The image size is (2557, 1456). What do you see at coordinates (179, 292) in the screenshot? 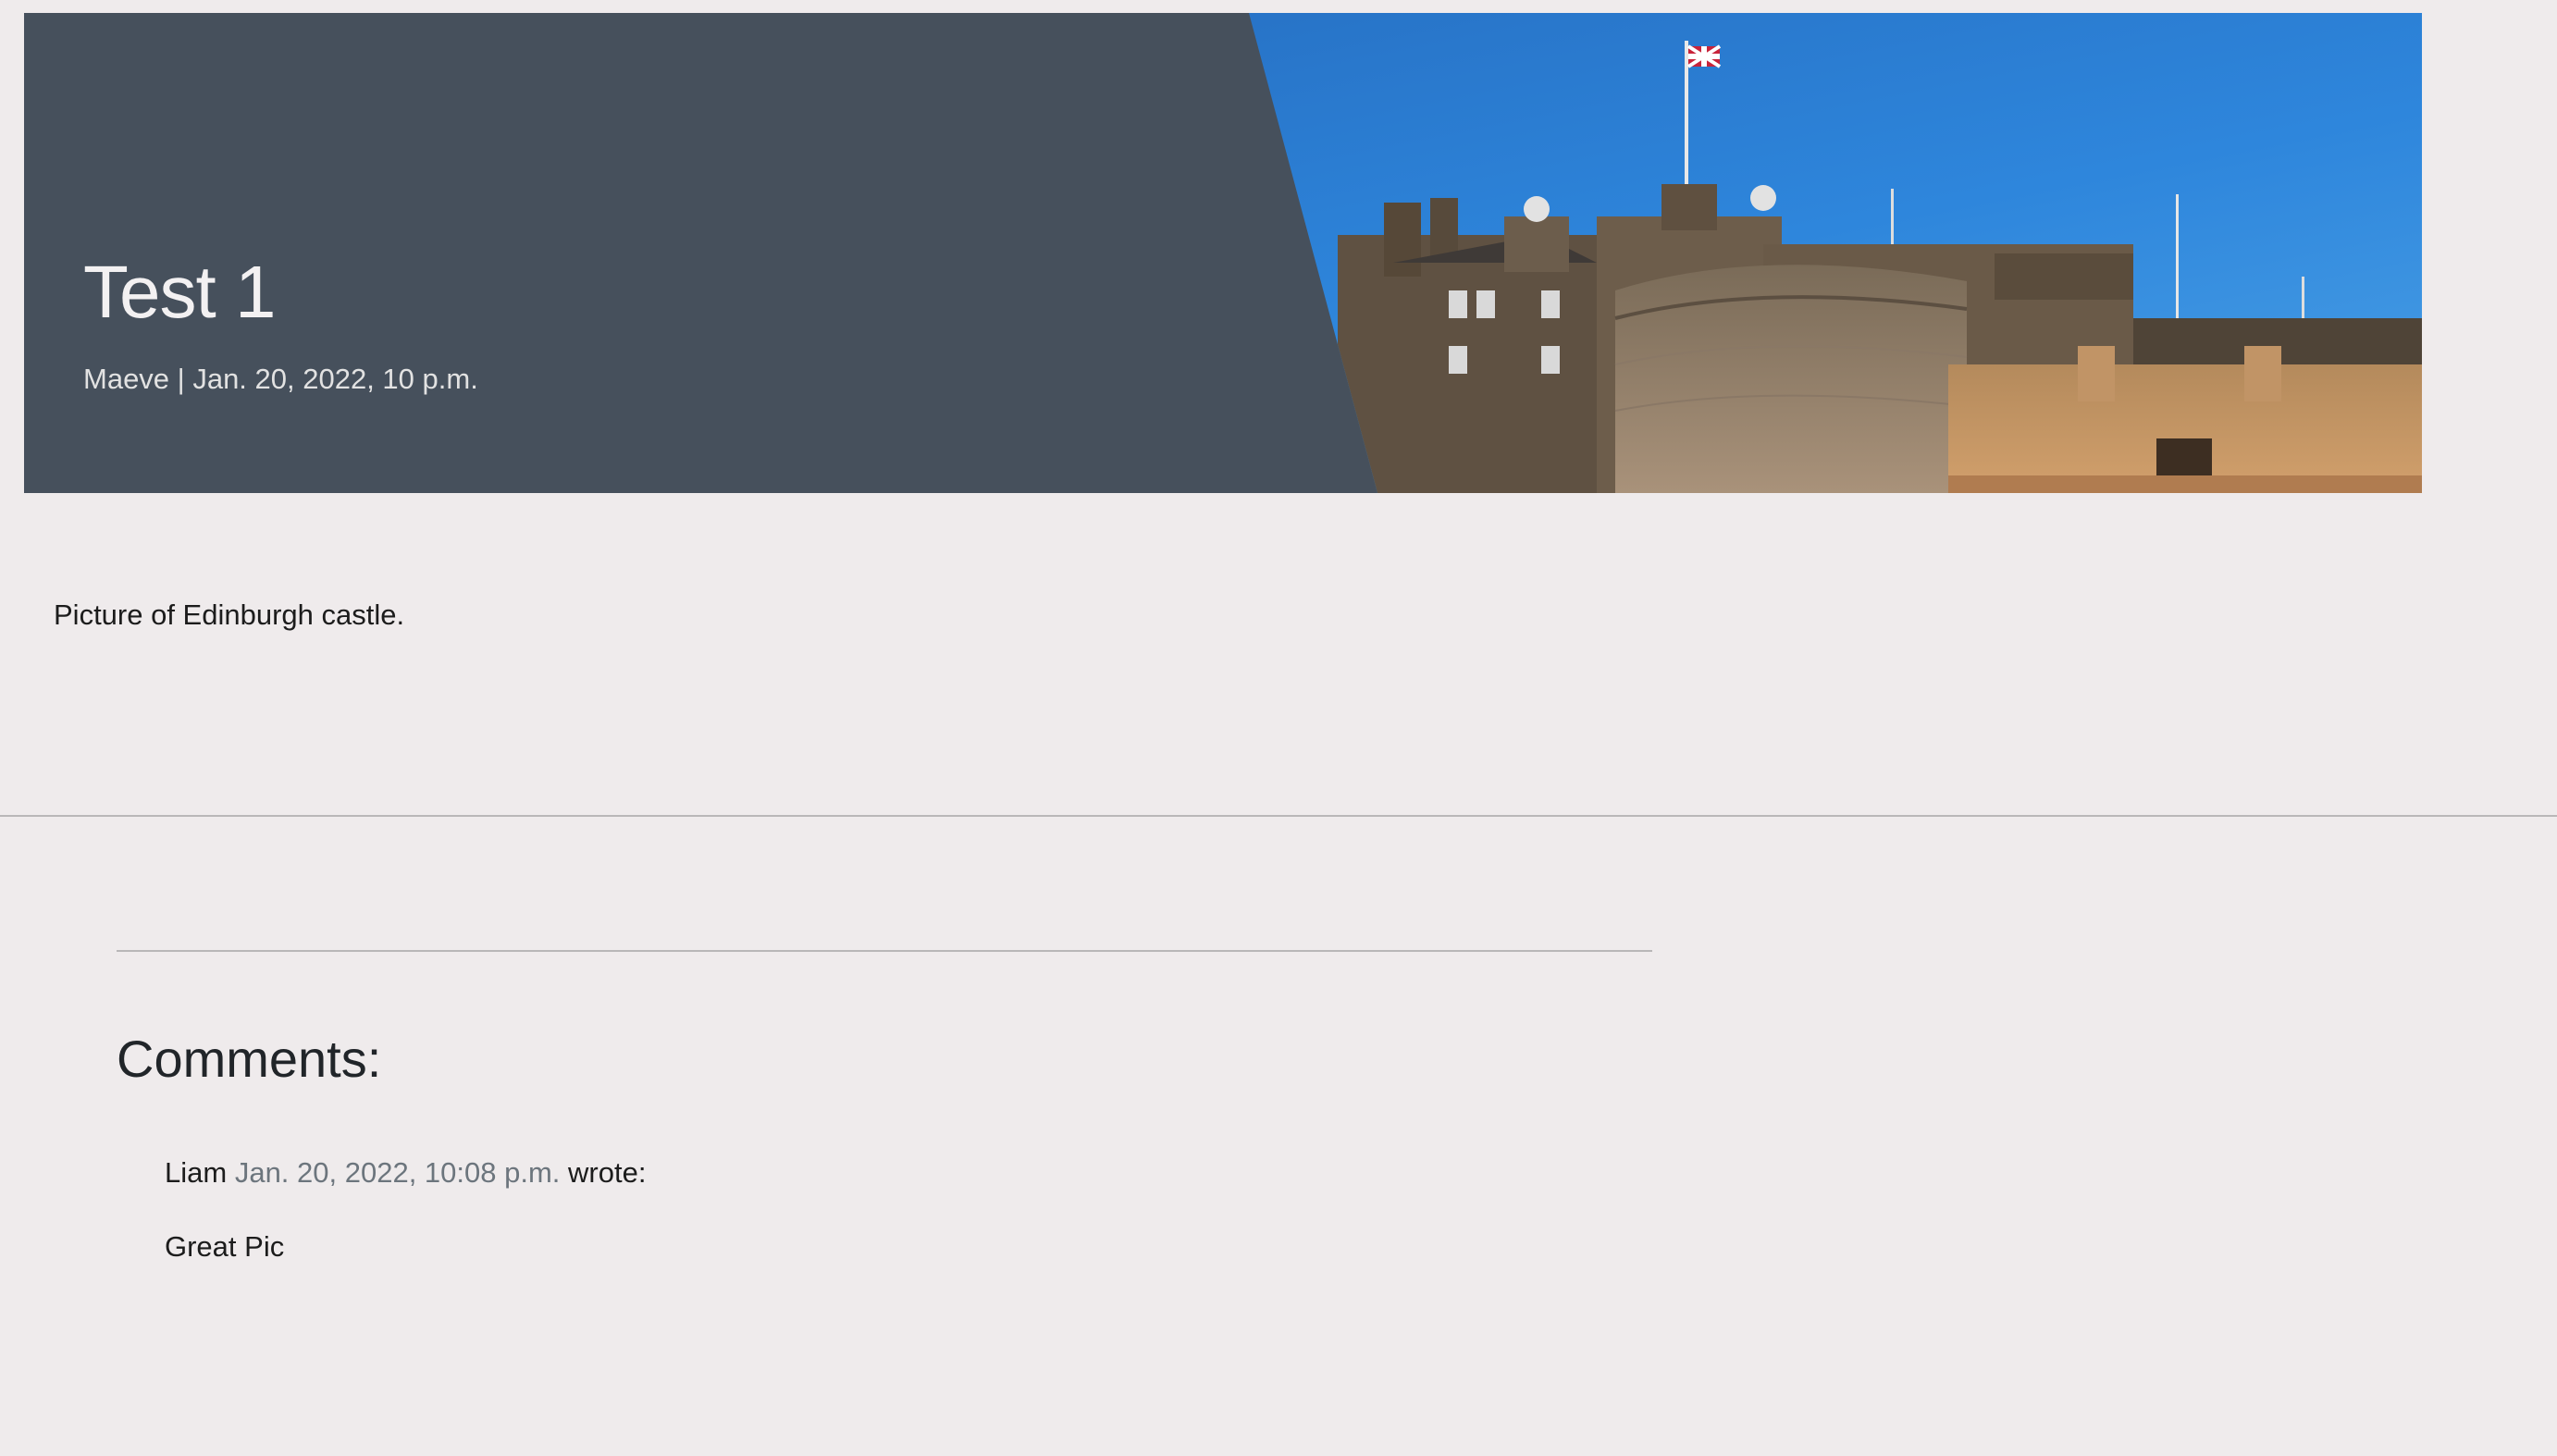
I see `post-title: Test 1` at bounding box center [179, 292].